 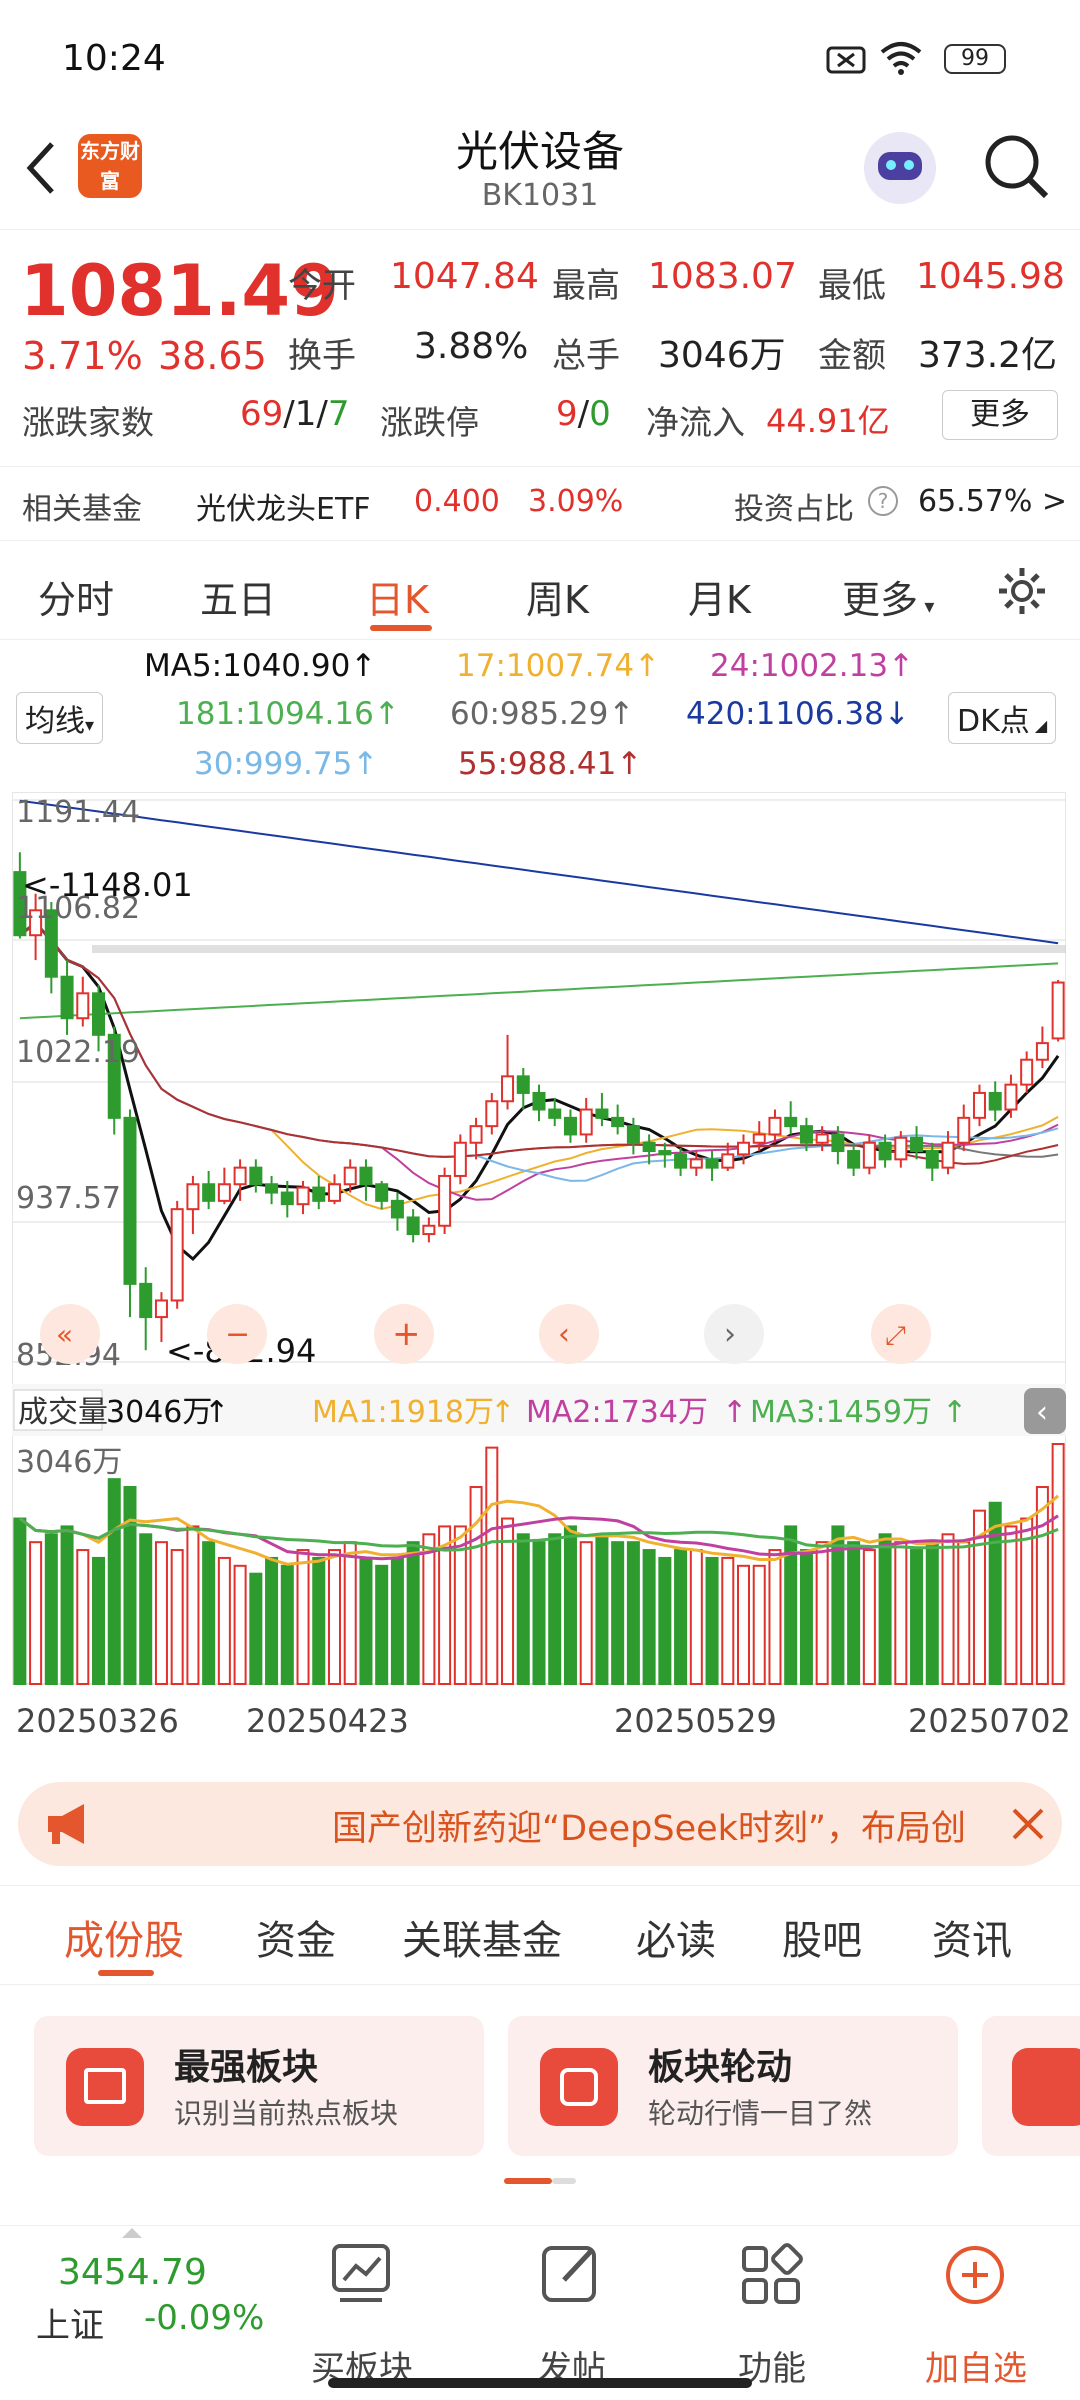 I want to click on tab-must-read: 必读, so click(x=676, y=1937).